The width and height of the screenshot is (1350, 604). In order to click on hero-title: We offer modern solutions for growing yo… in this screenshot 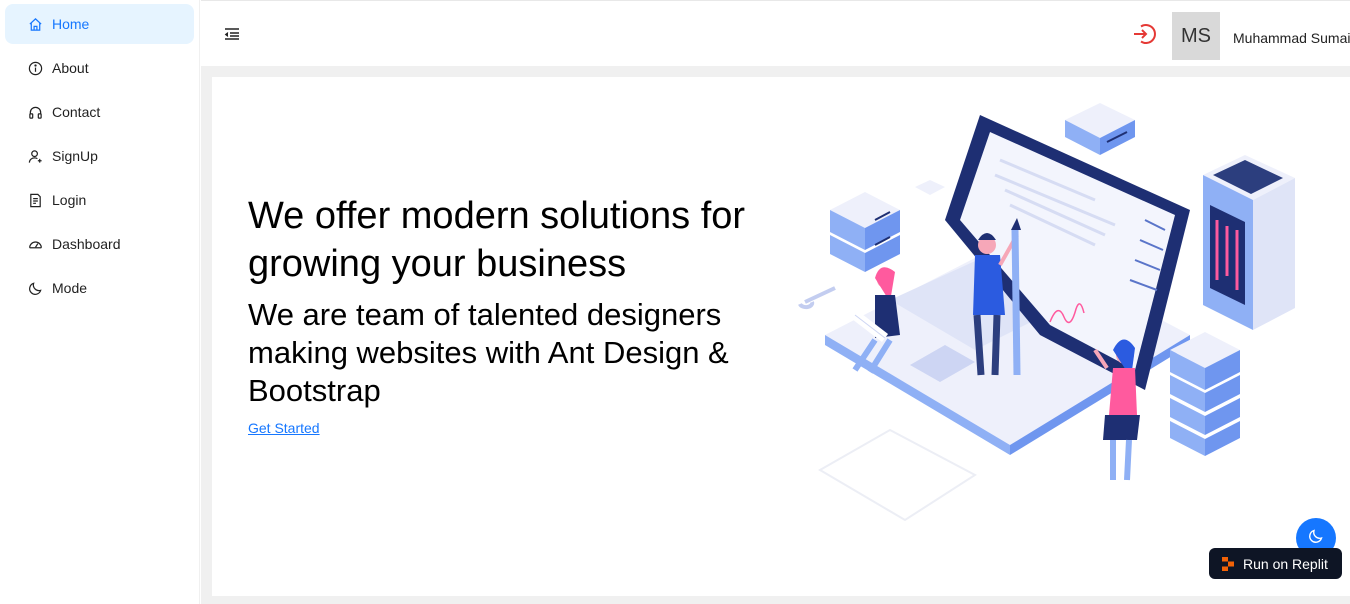, I will do `click(497, 240)`.